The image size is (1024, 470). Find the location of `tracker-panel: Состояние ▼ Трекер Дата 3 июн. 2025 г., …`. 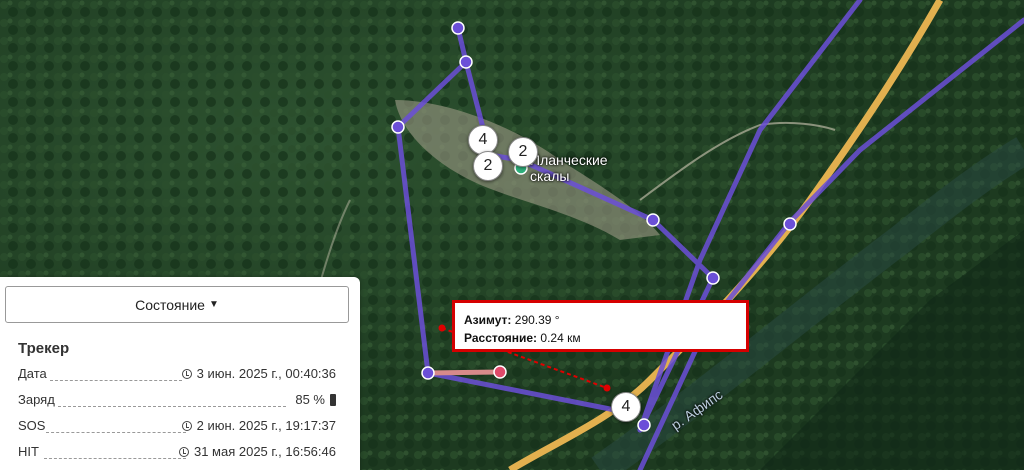

tracker-panel: Состояние ▼ Трекер Дата 3 июн. 2025 г., … is located at coordinates (180, 373).